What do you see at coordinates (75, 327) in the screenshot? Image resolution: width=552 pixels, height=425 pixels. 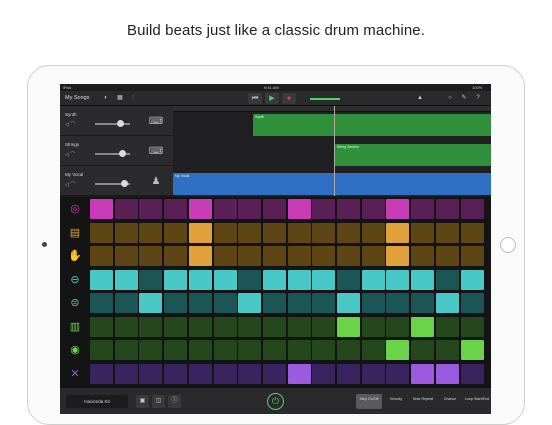 I see `tom-icon: ▥` at bounding box center [75, 327].